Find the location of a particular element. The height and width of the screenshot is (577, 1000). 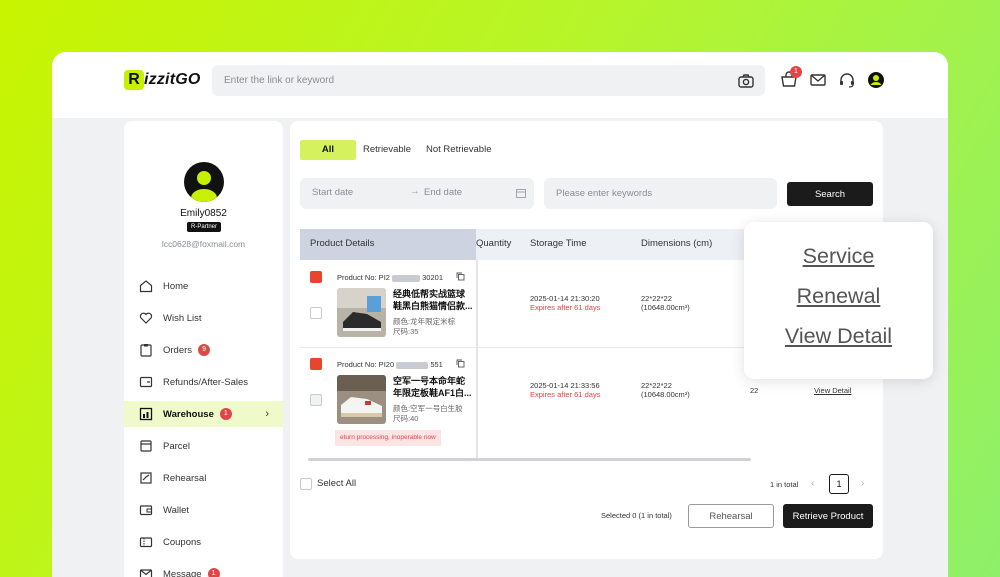

warehouse-badge: 1 is located at coordinates (225, 414).